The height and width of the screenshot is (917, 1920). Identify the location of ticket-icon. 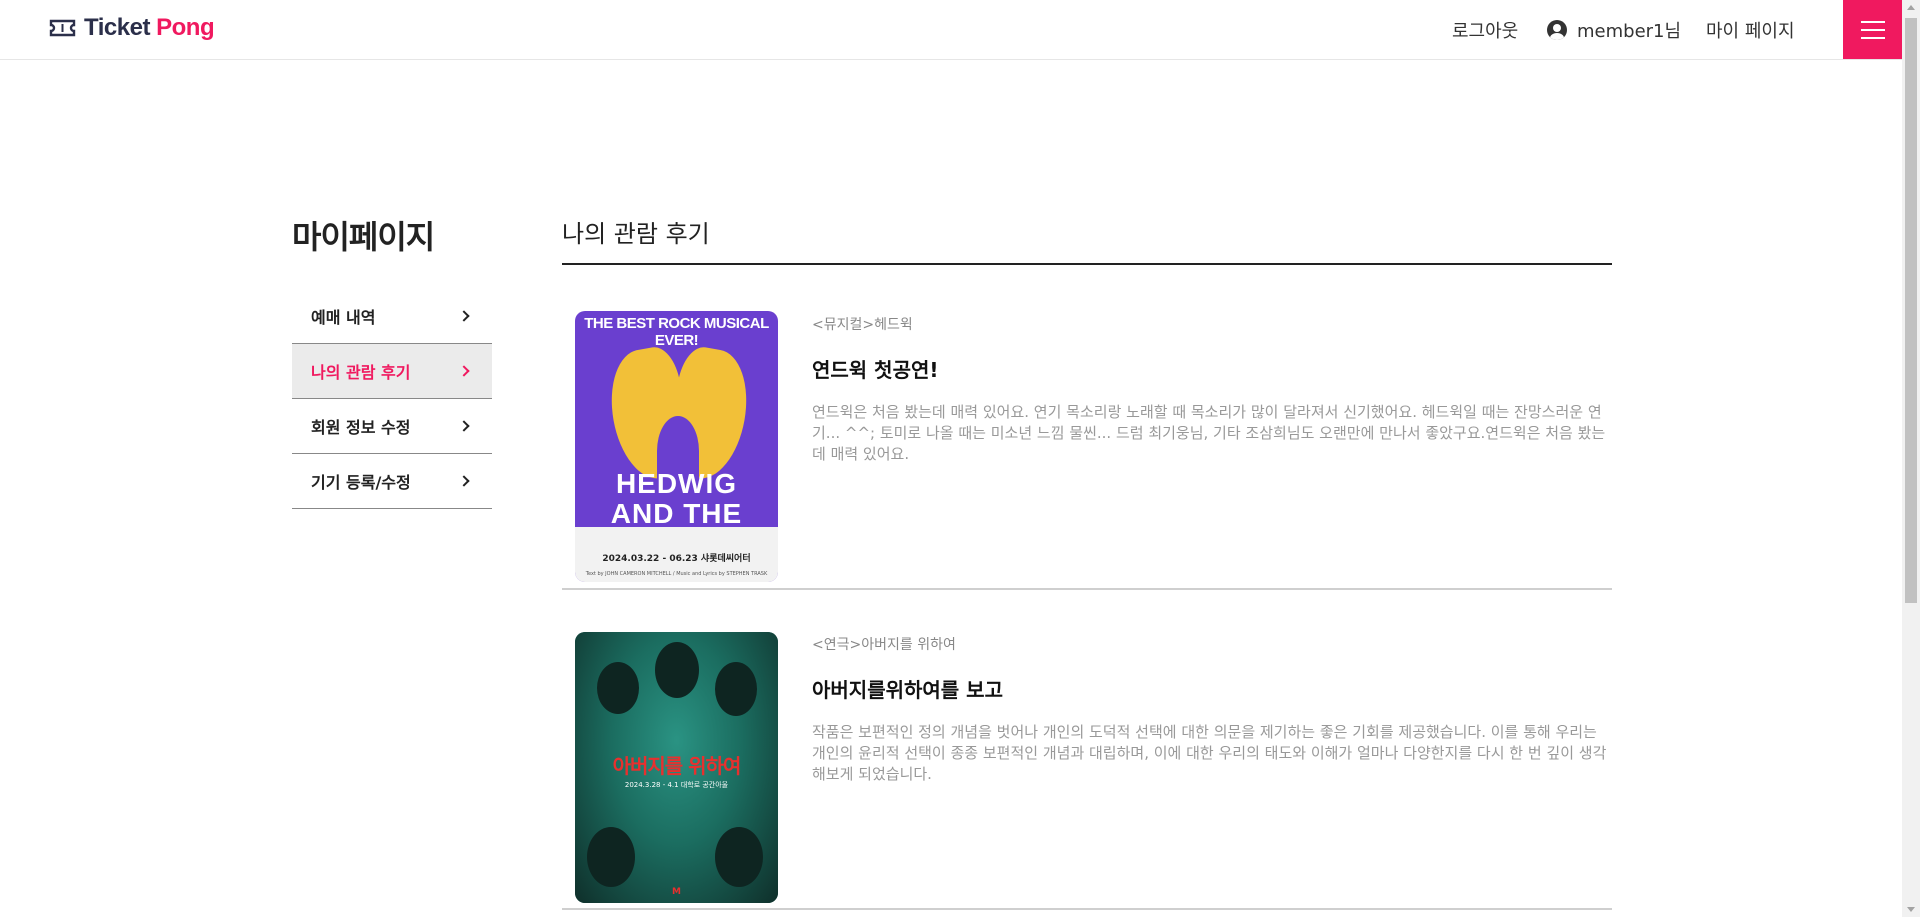
(62, 28).